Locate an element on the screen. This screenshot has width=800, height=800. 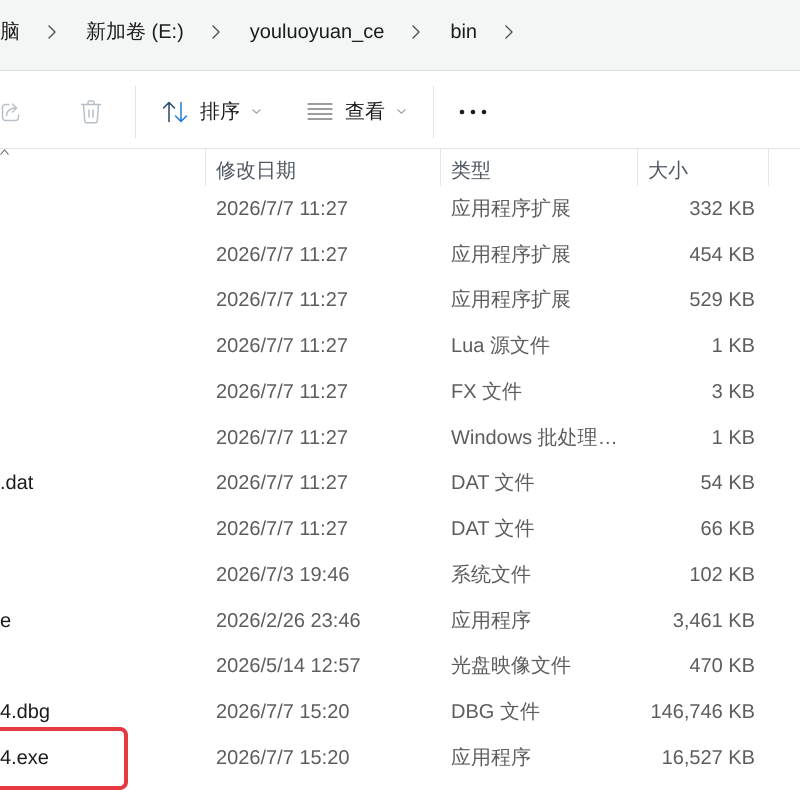
modified-date: 2026/7/3 19:46 is located at coordinates (283, 575).